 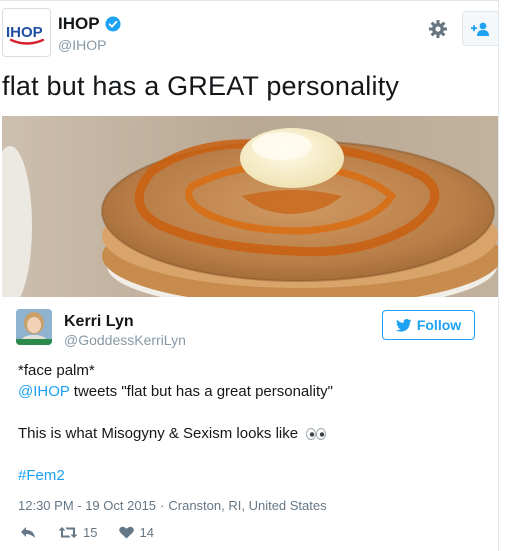 What do you see at coordinates (125, 340) in the screenshot?
I see `reply-author-handle: @GoddessKerriLyn` at bounding box center [125, 340].